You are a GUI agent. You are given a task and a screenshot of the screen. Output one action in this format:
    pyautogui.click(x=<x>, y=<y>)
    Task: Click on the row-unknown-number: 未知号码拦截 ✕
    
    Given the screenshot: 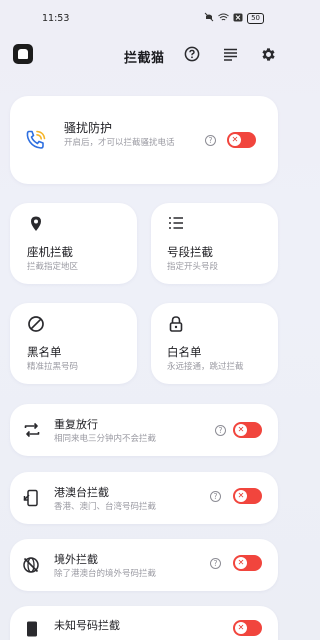 What is the action you would take?
    pyautogui.click(x=144, y=623)
    